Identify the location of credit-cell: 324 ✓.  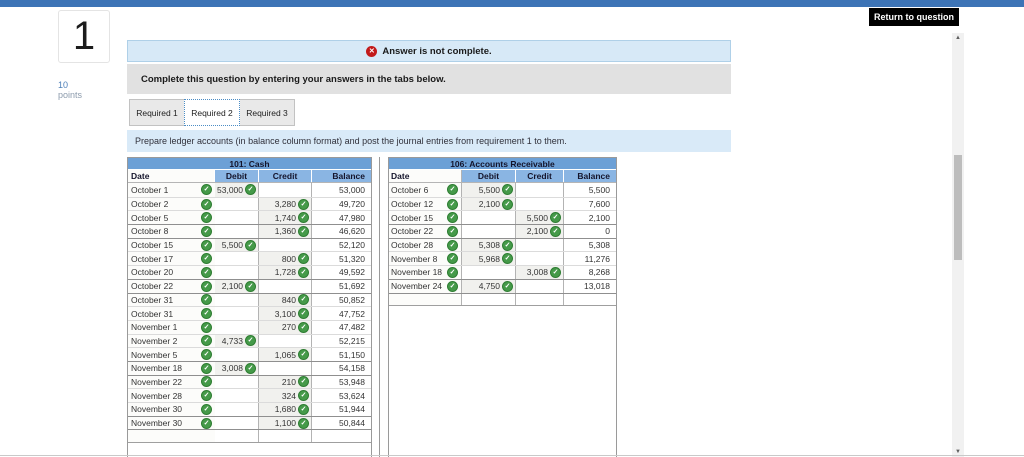
(285, 395).